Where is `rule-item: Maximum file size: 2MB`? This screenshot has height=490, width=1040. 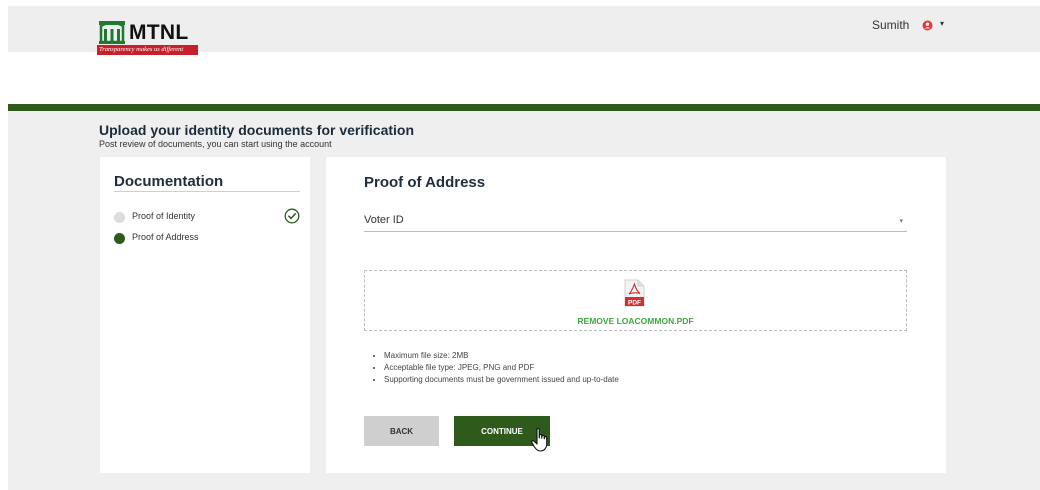
rule-item: Maximum file size: 2MB is located at coordinates (501, 356).